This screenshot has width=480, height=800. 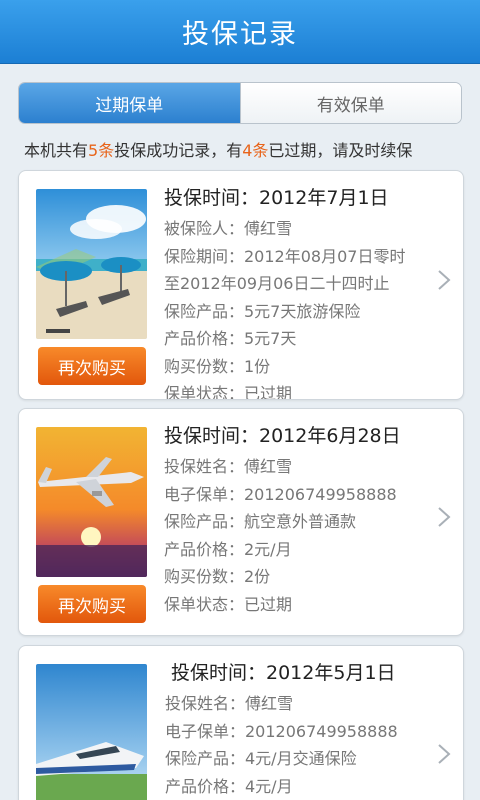 What do you see at coordinates (282, 436) in the screenshot?
I see `policy-time: 投保时间：2012年6月28日` at bounding box center [282, 436].